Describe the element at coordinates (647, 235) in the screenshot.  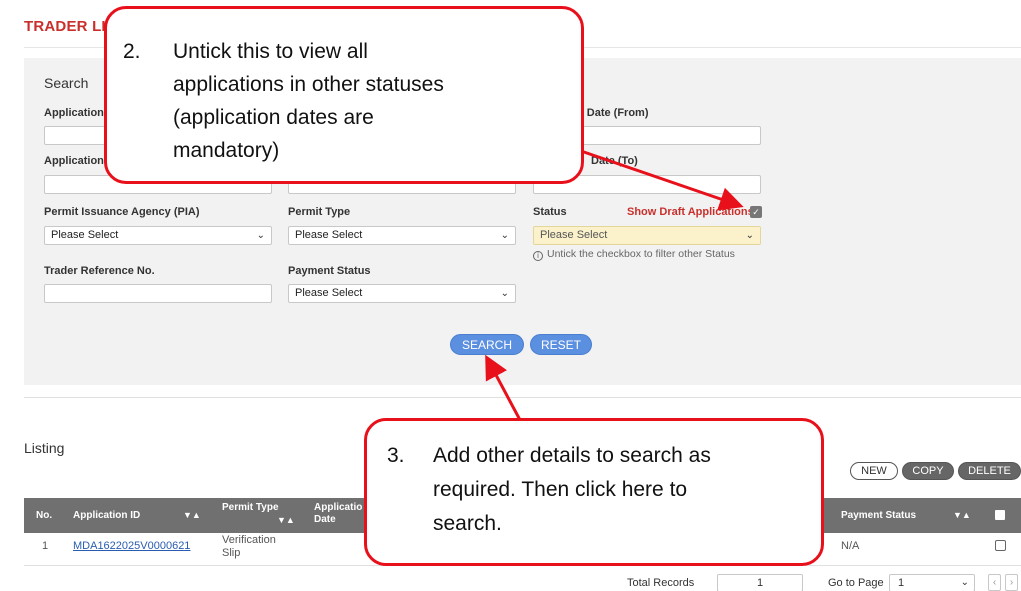
I see `status-select: Please Select ⌄` at that location.